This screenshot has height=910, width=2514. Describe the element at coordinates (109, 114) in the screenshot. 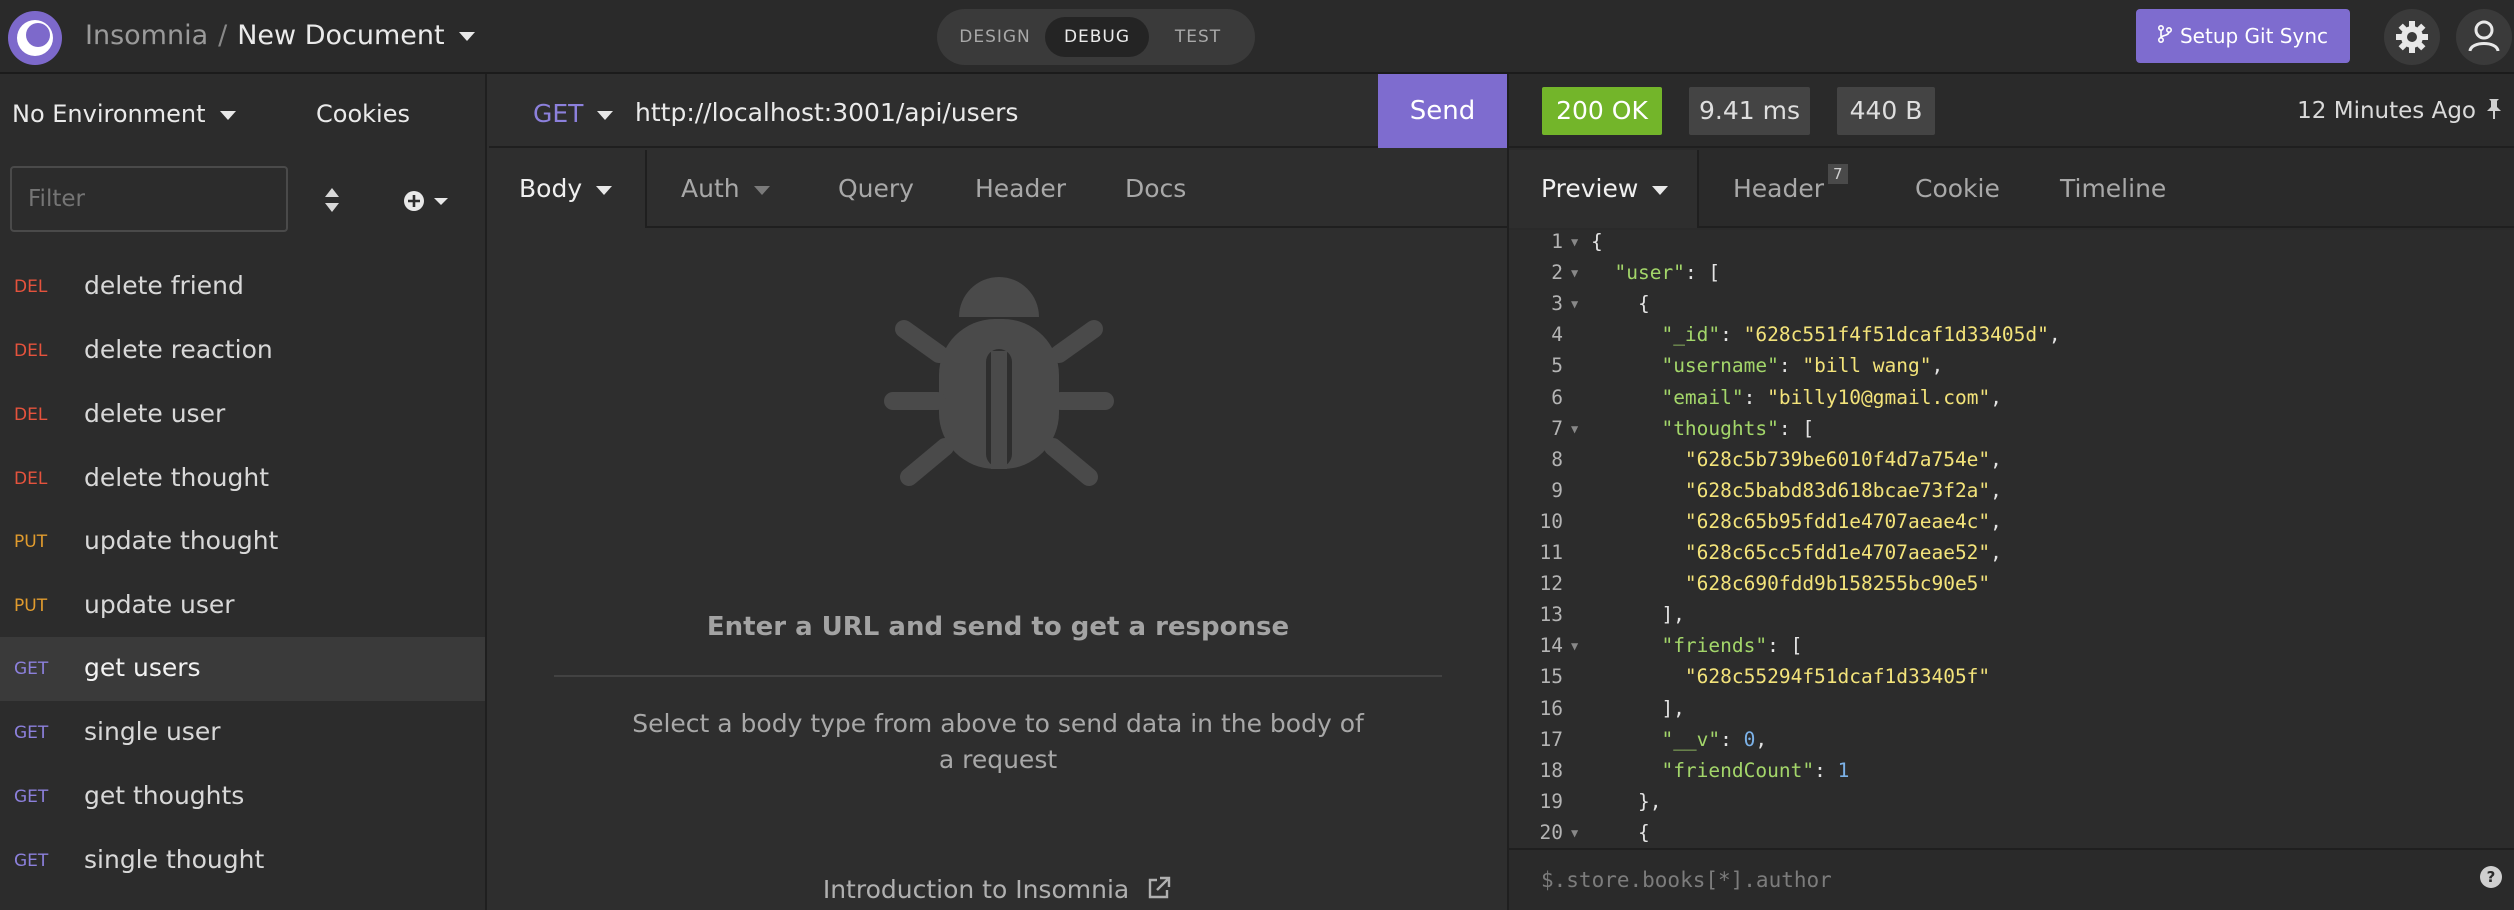

I see `environment-label: No Environment` at that location.